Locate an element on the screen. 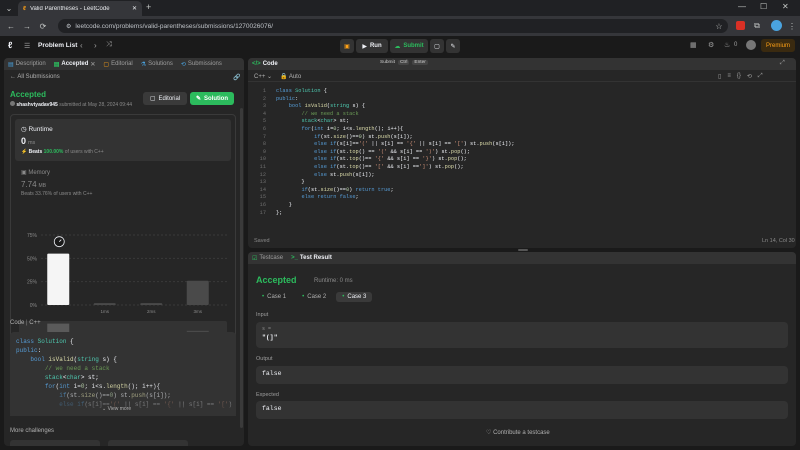  contribute-testcase-link: ♡ Contribute a testcase is located at coordinates (518, 432).